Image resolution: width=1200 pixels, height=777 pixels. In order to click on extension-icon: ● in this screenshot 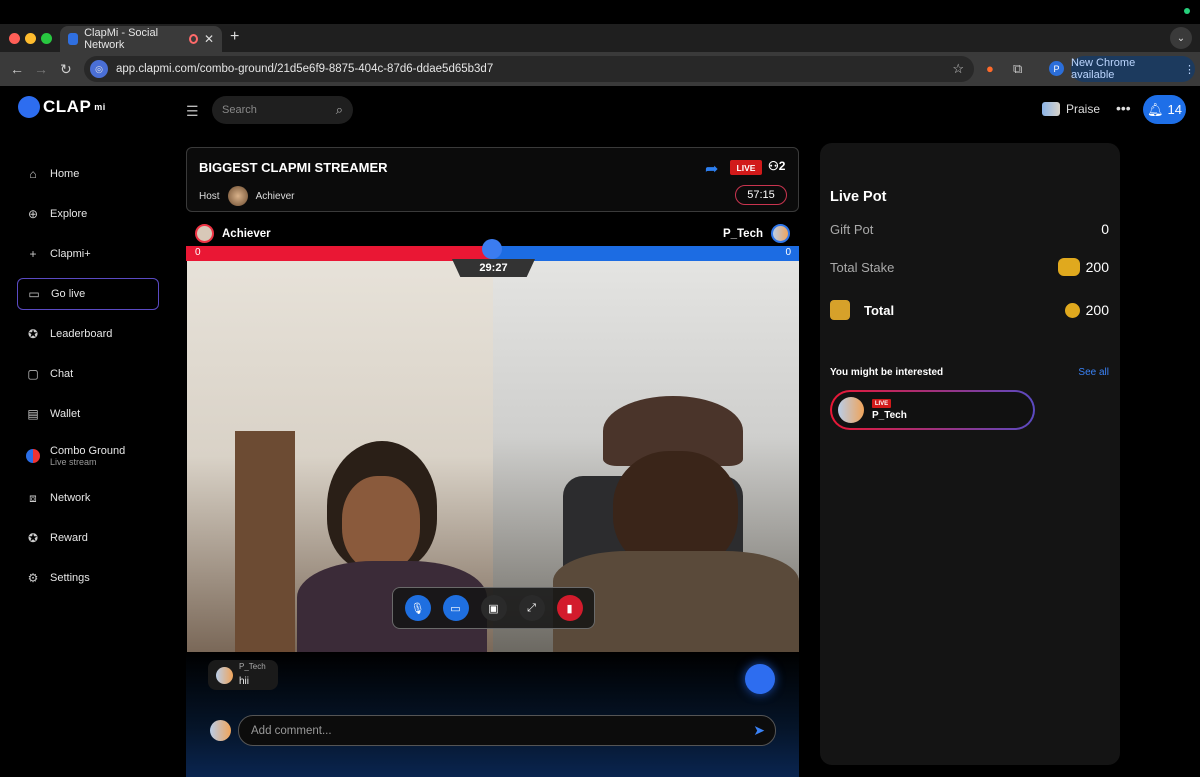, I will do `click(990, 68)`.